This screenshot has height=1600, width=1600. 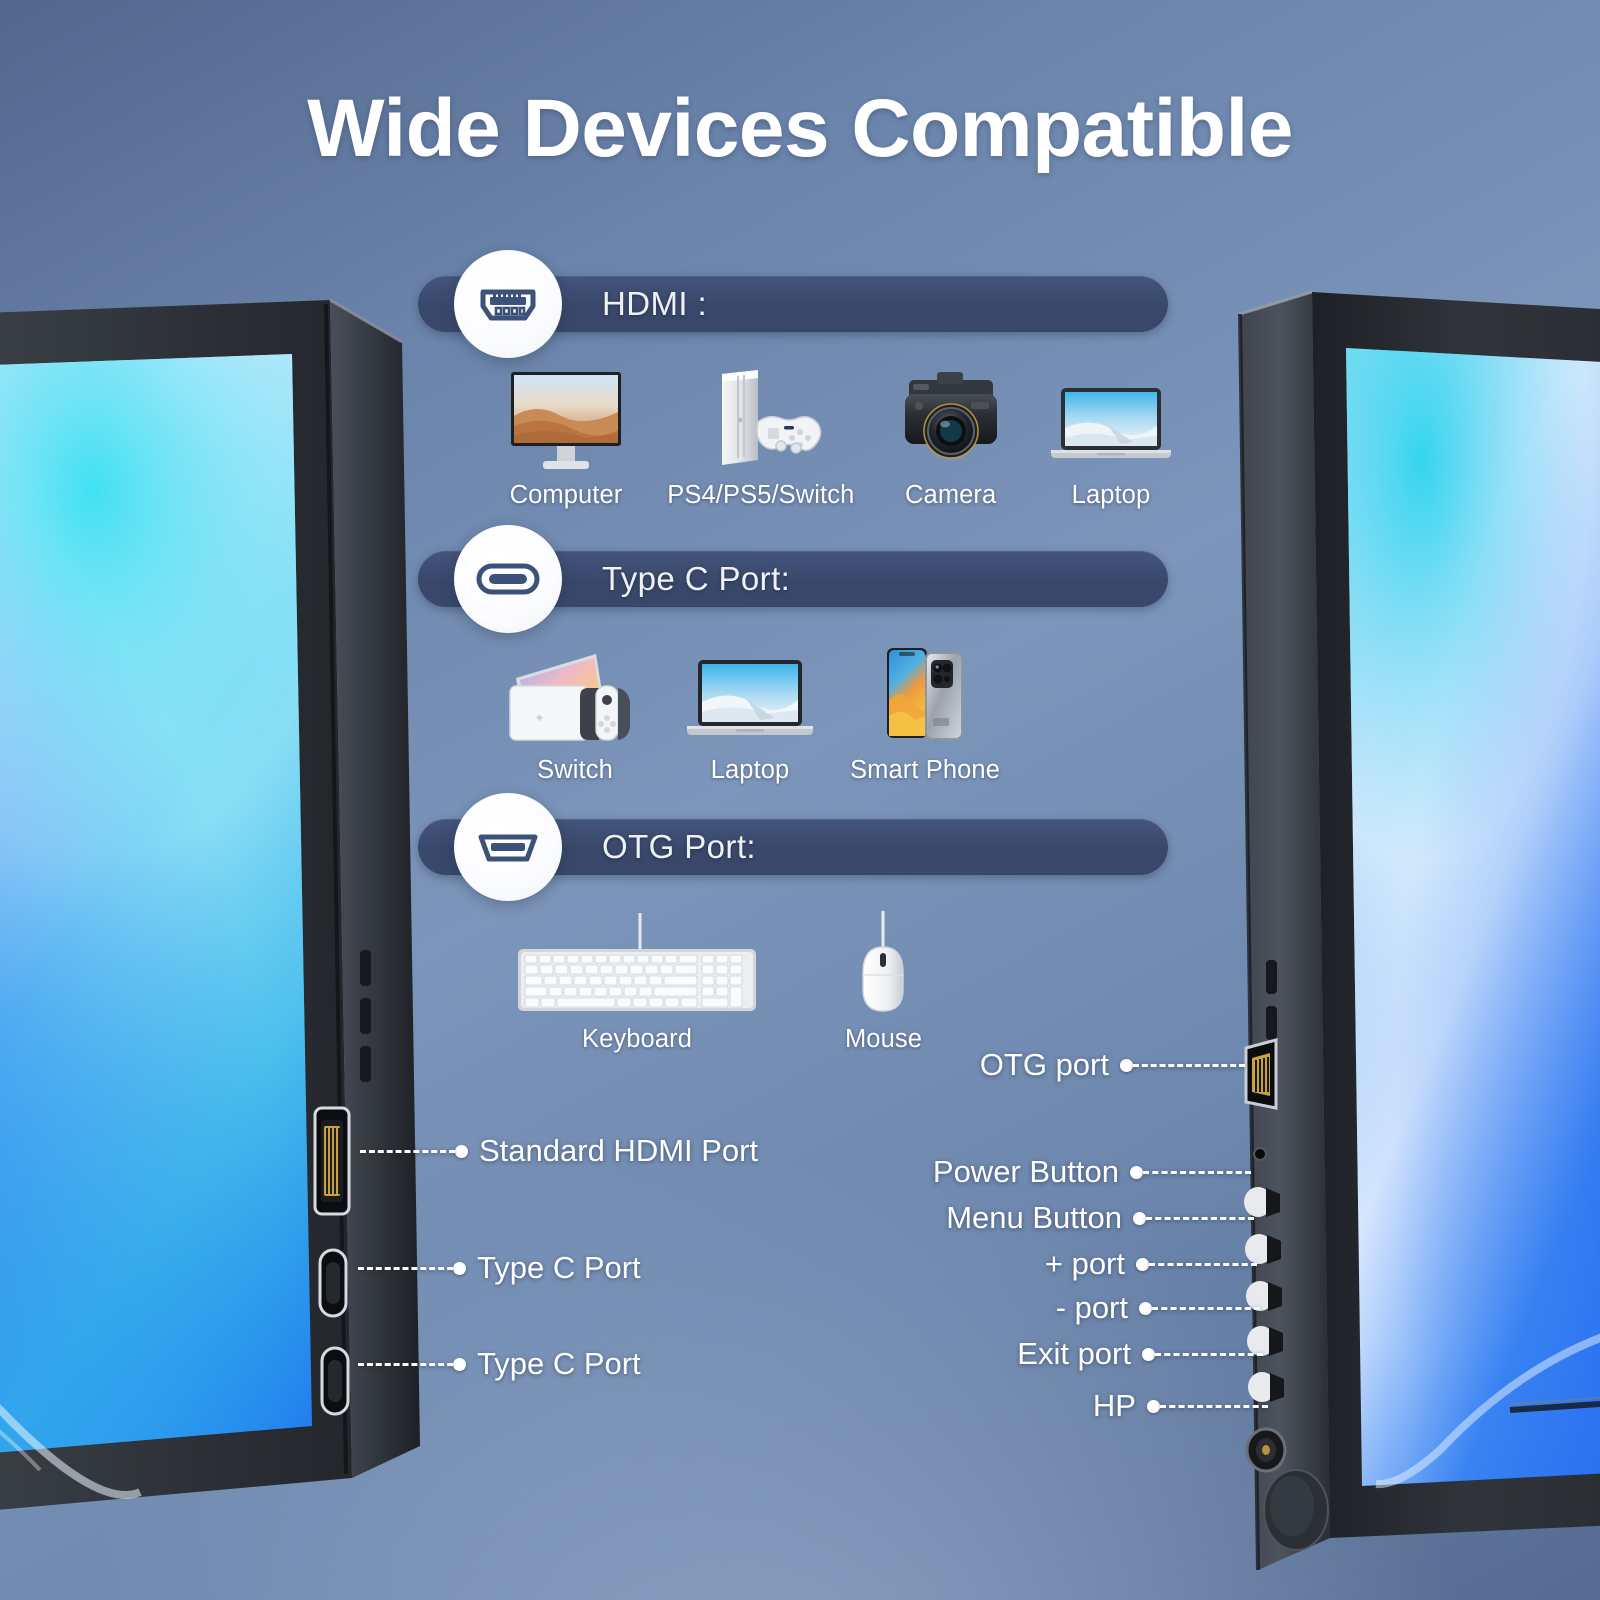 What do you see at coordinates (559, 1363) in the screenshot?
I see `callout-type-c-port-lower-label: Type C Port` at bounding box center [559, 1363].